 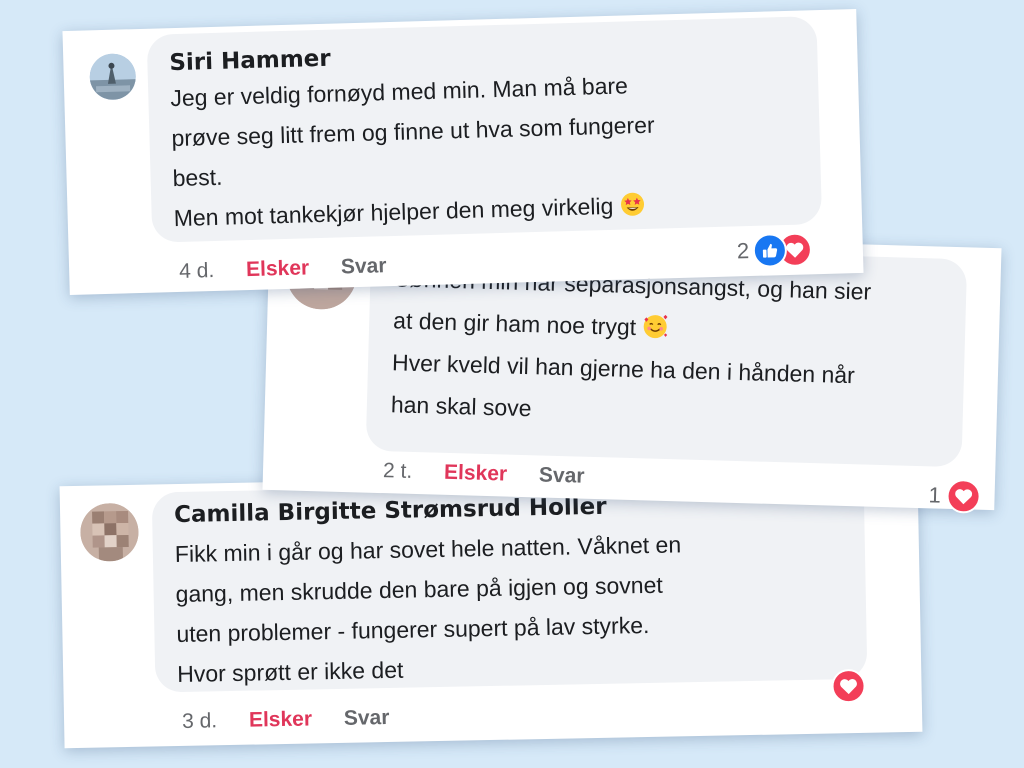 I want to click on reaction-count: 1, so click(x=934, y=495).